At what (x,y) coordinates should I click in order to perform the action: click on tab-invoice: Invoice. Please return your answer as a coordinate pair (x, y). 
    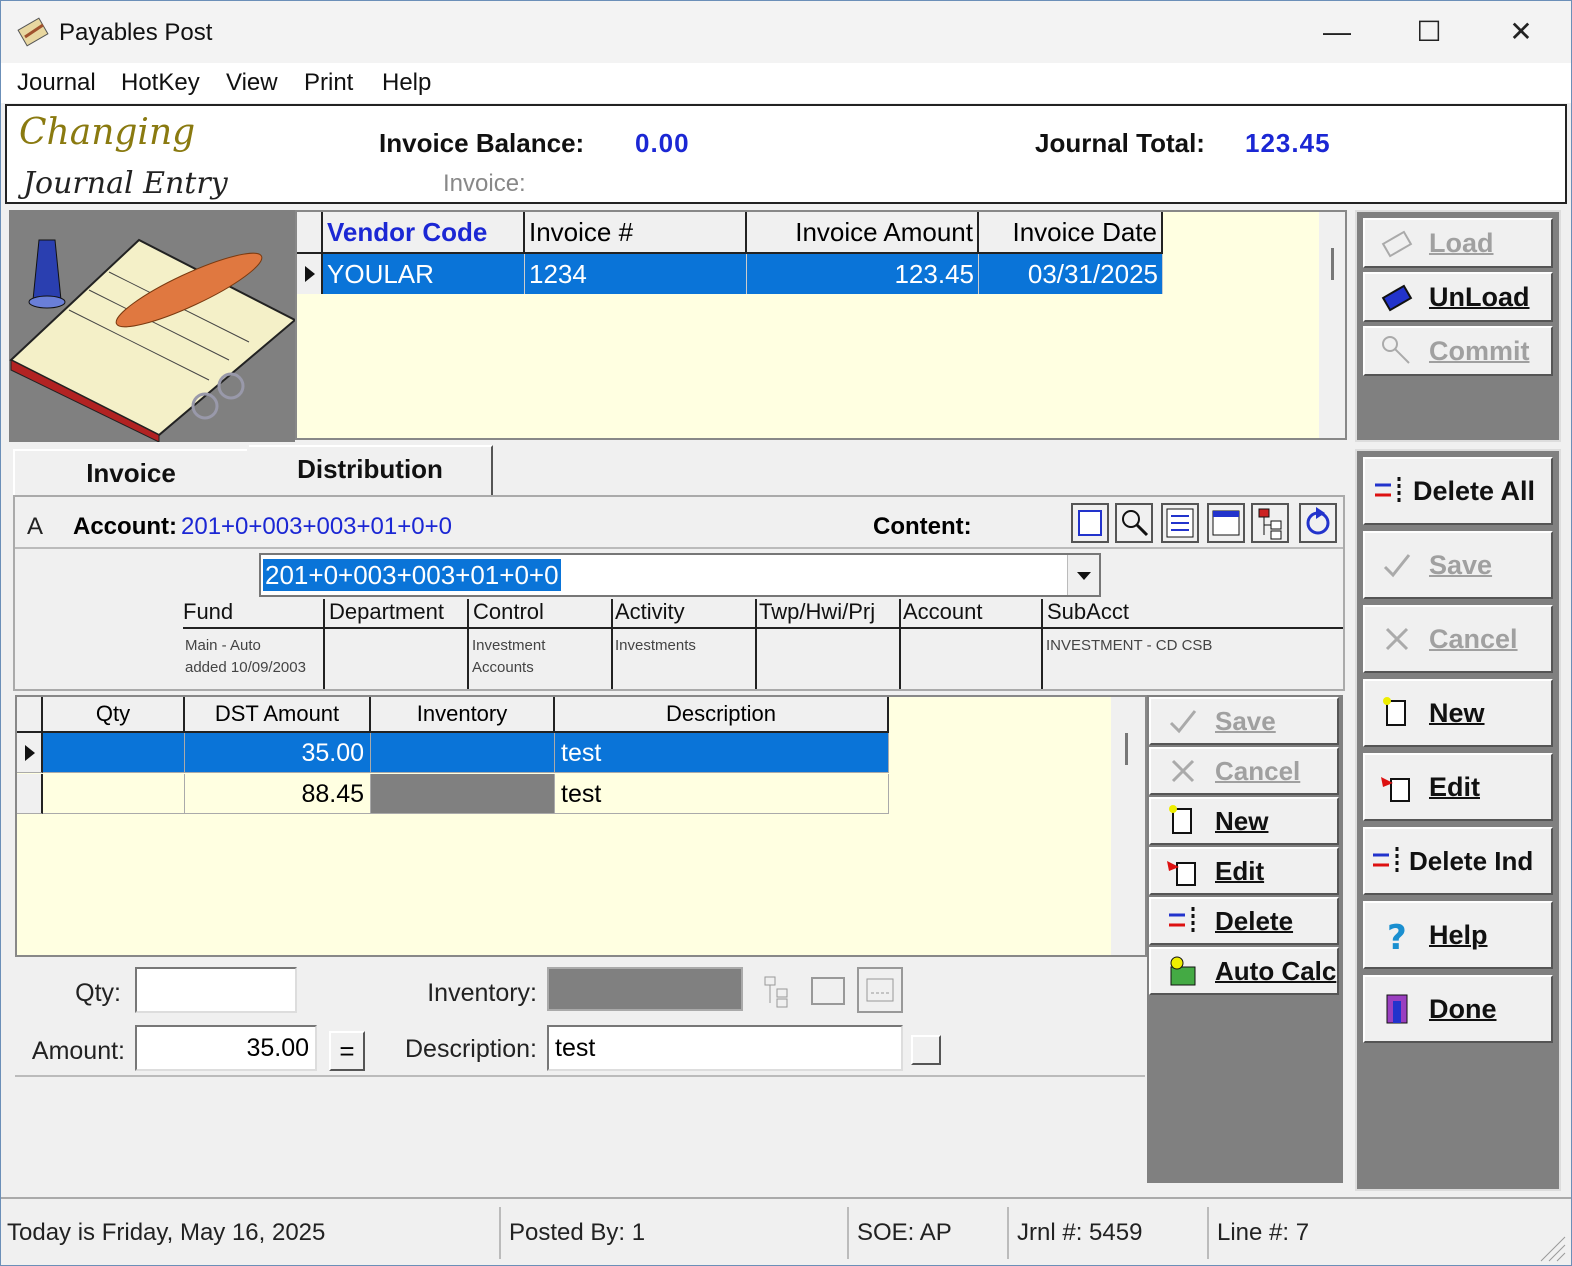
    Looking at the image, I should click on (130, 472).